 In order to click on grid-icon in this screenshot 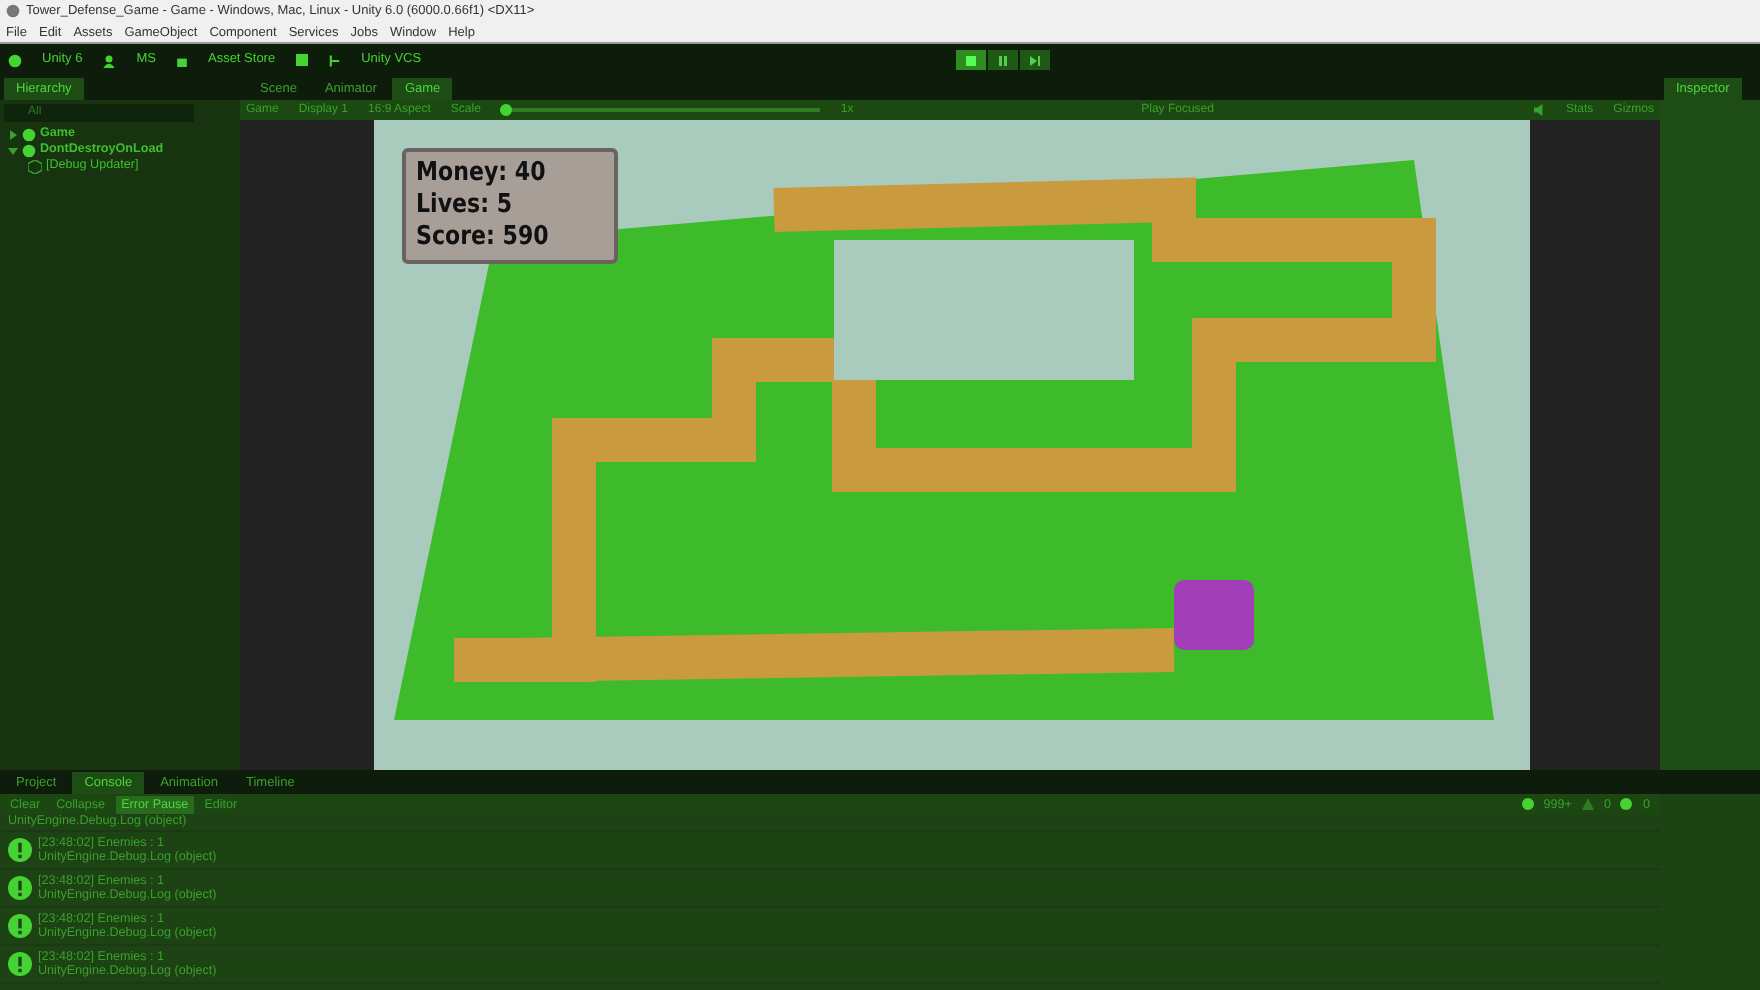, I will do `click(301, 60)`.